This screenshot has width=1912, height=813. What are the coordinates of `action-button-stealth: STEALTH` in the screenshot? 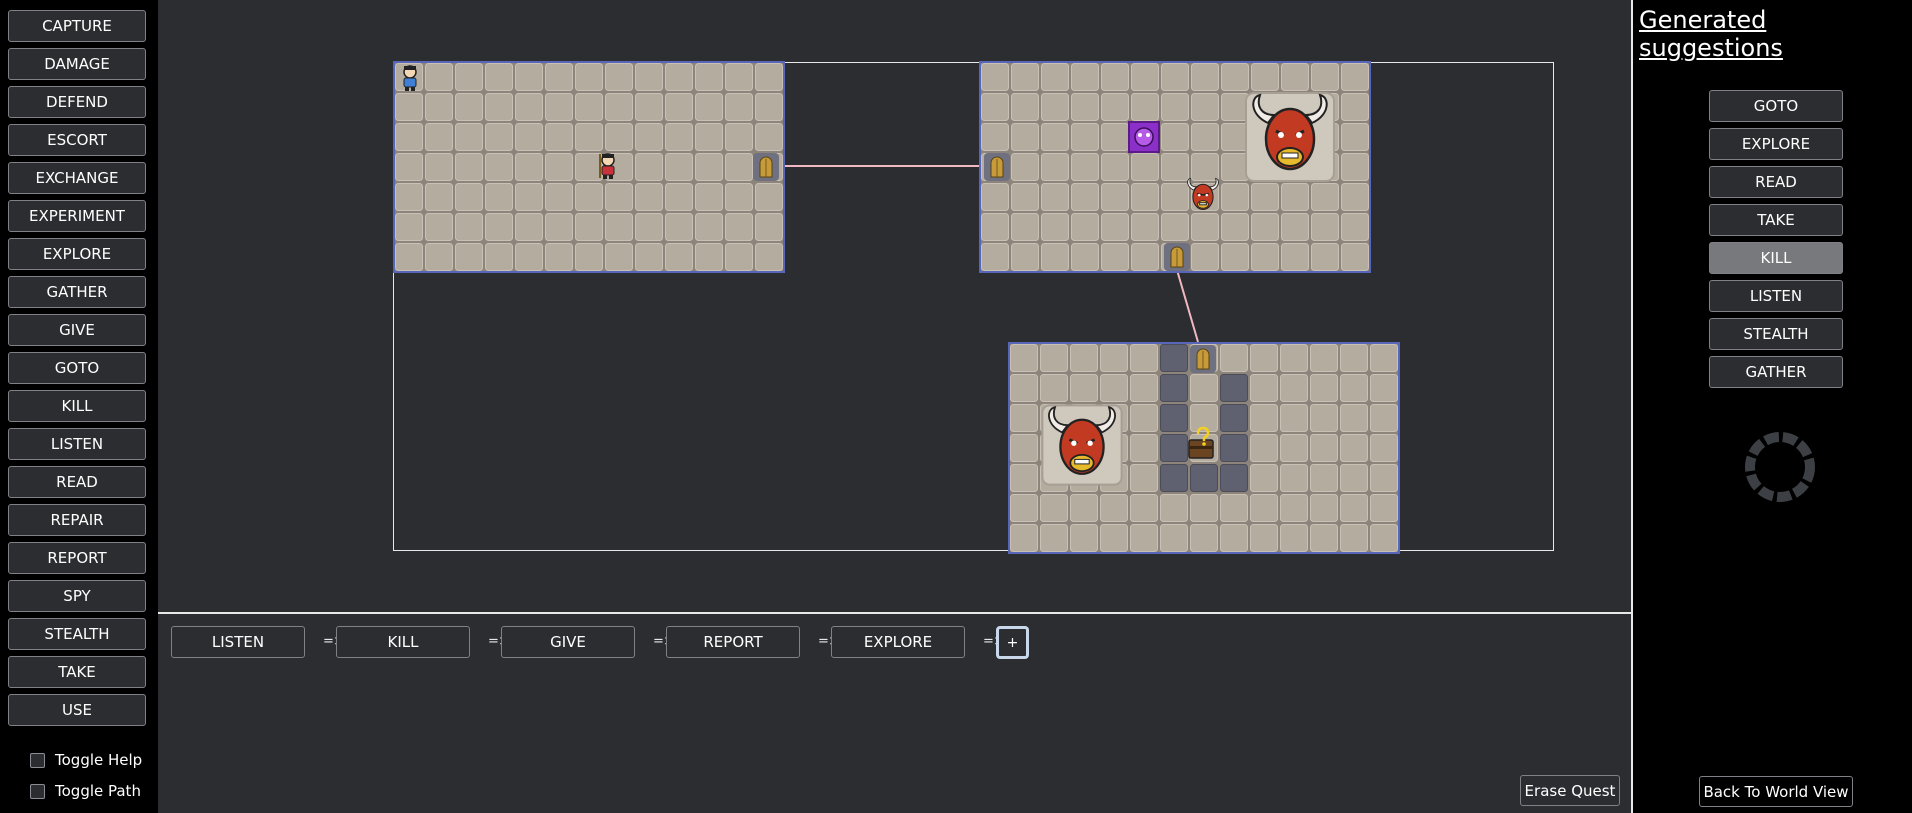 It's located at (77, 634).